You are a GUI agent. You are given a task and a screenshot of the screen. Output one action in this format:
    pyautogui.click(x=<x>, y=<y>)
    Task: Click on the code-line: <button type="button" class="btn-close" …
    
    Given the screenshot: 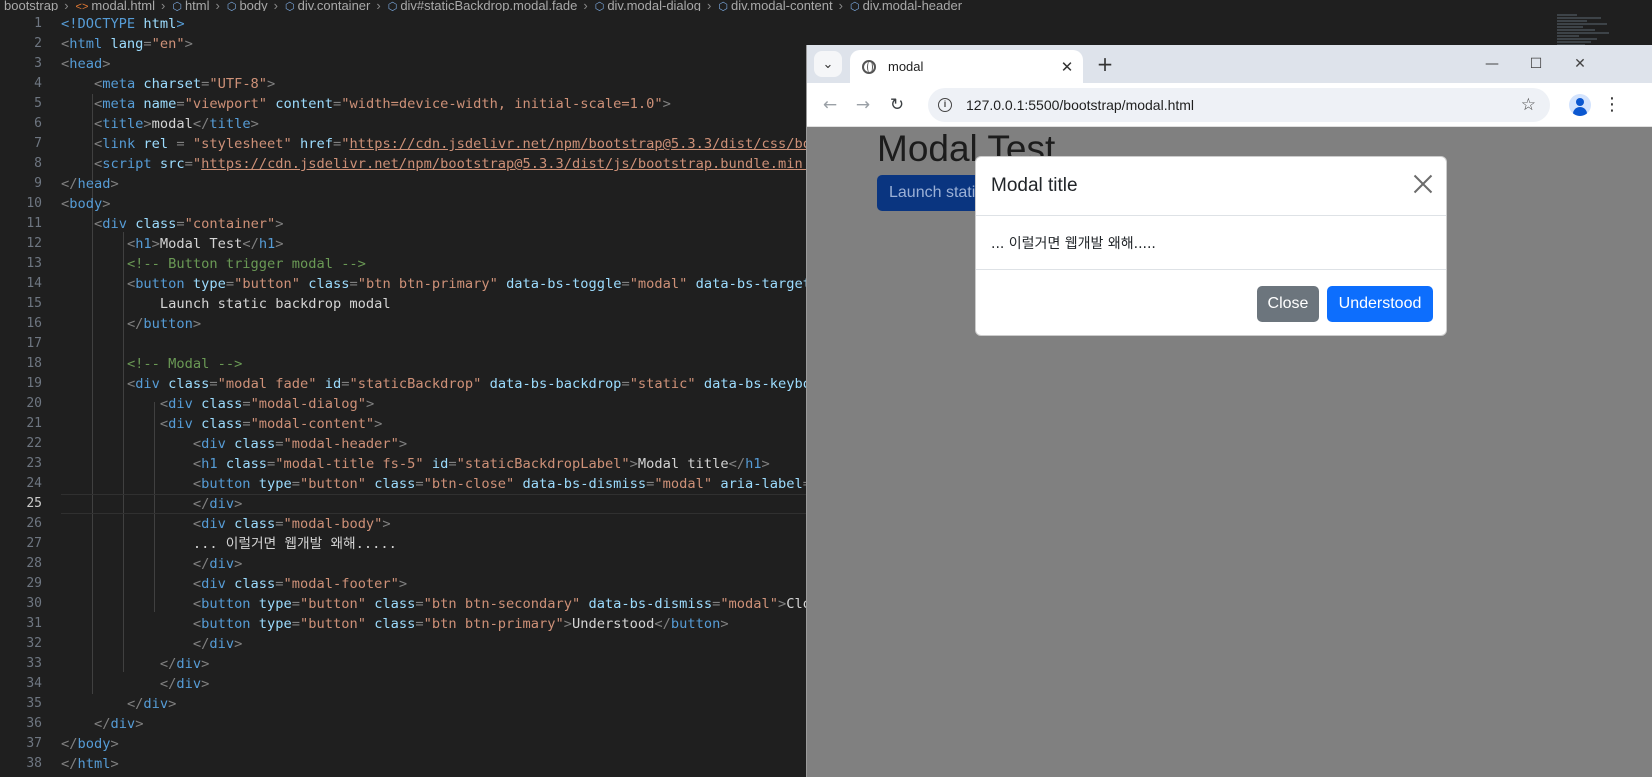 What is the action you would take?
    pyautogui.click(x=433, y=484)
    